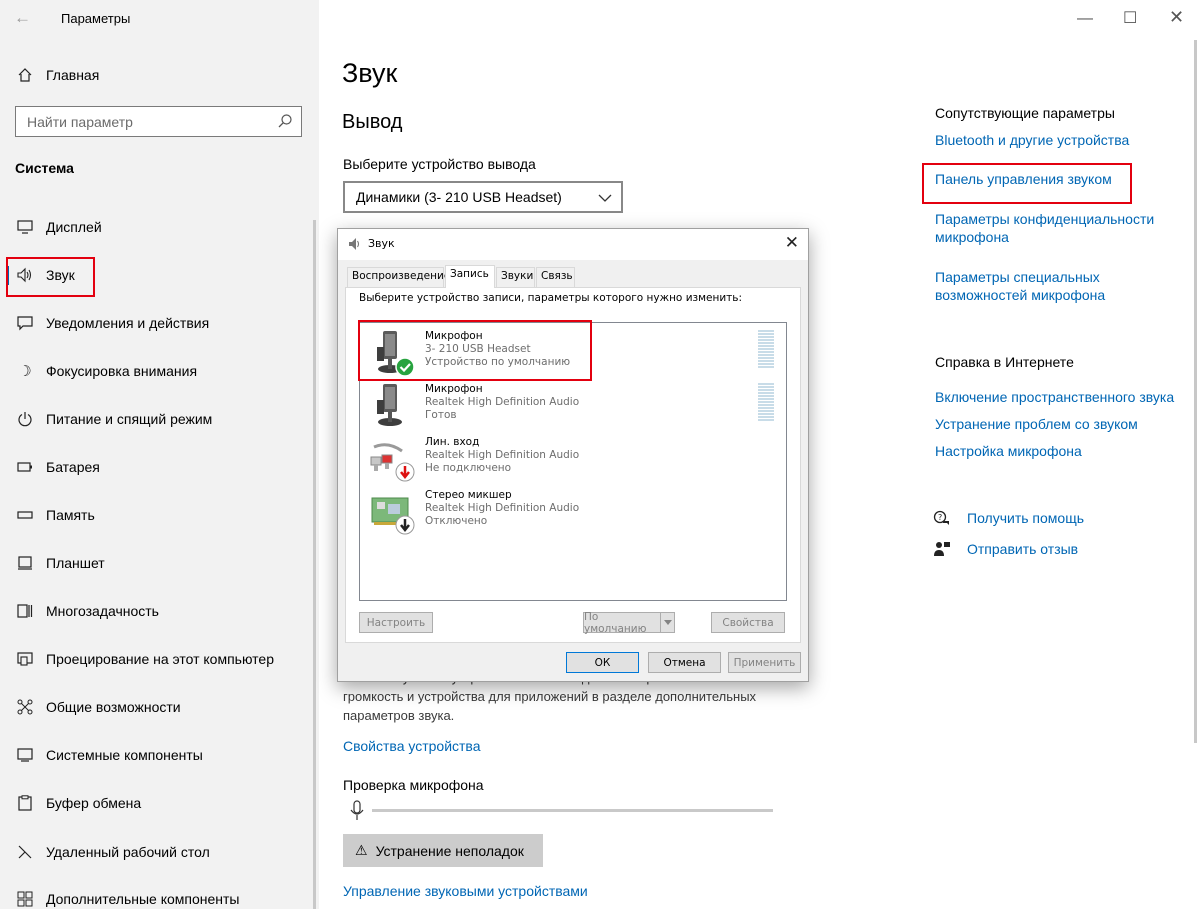  Describe the element at coordinates (285, 123) in the screenshot. I see `search-icon` at that location.